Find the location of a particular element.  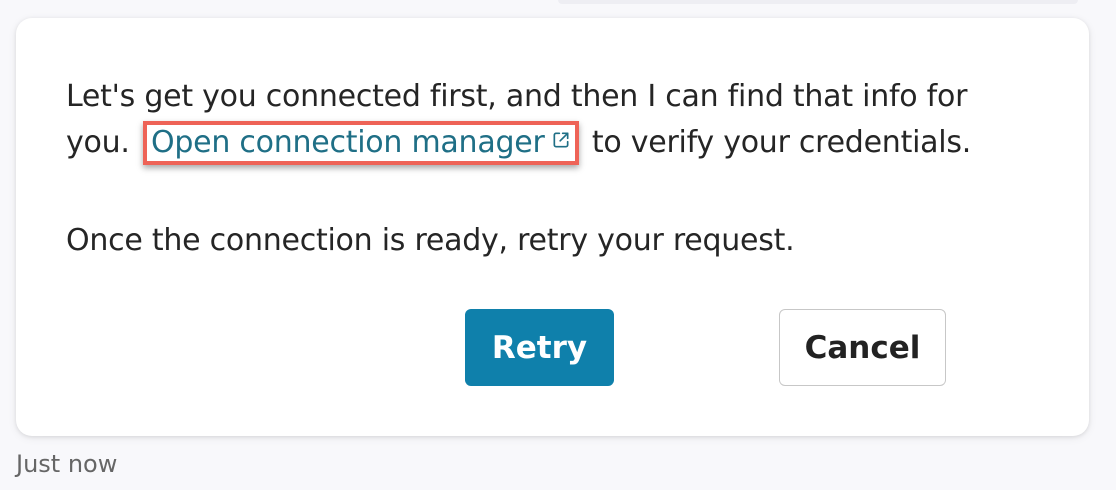

message-line-2-end: to verify your credentials. is located at coordinates (777, 142).